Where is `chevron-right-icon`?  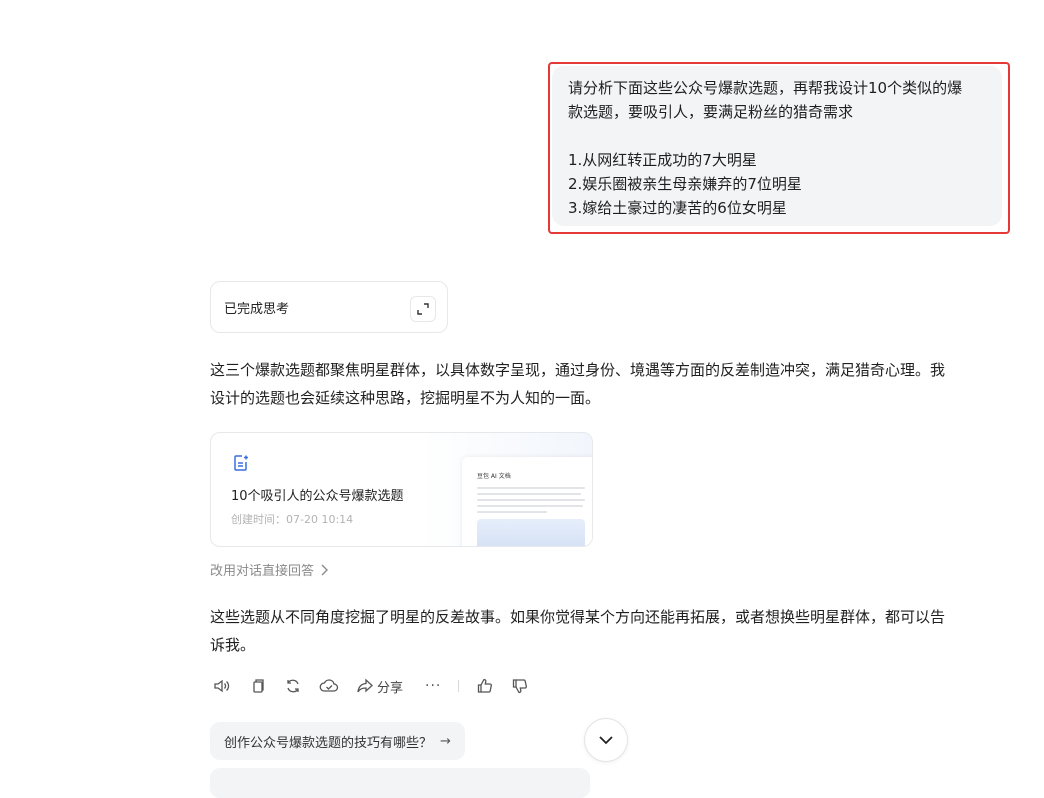
chevron-right-icon is located at coordinates (325, 569).